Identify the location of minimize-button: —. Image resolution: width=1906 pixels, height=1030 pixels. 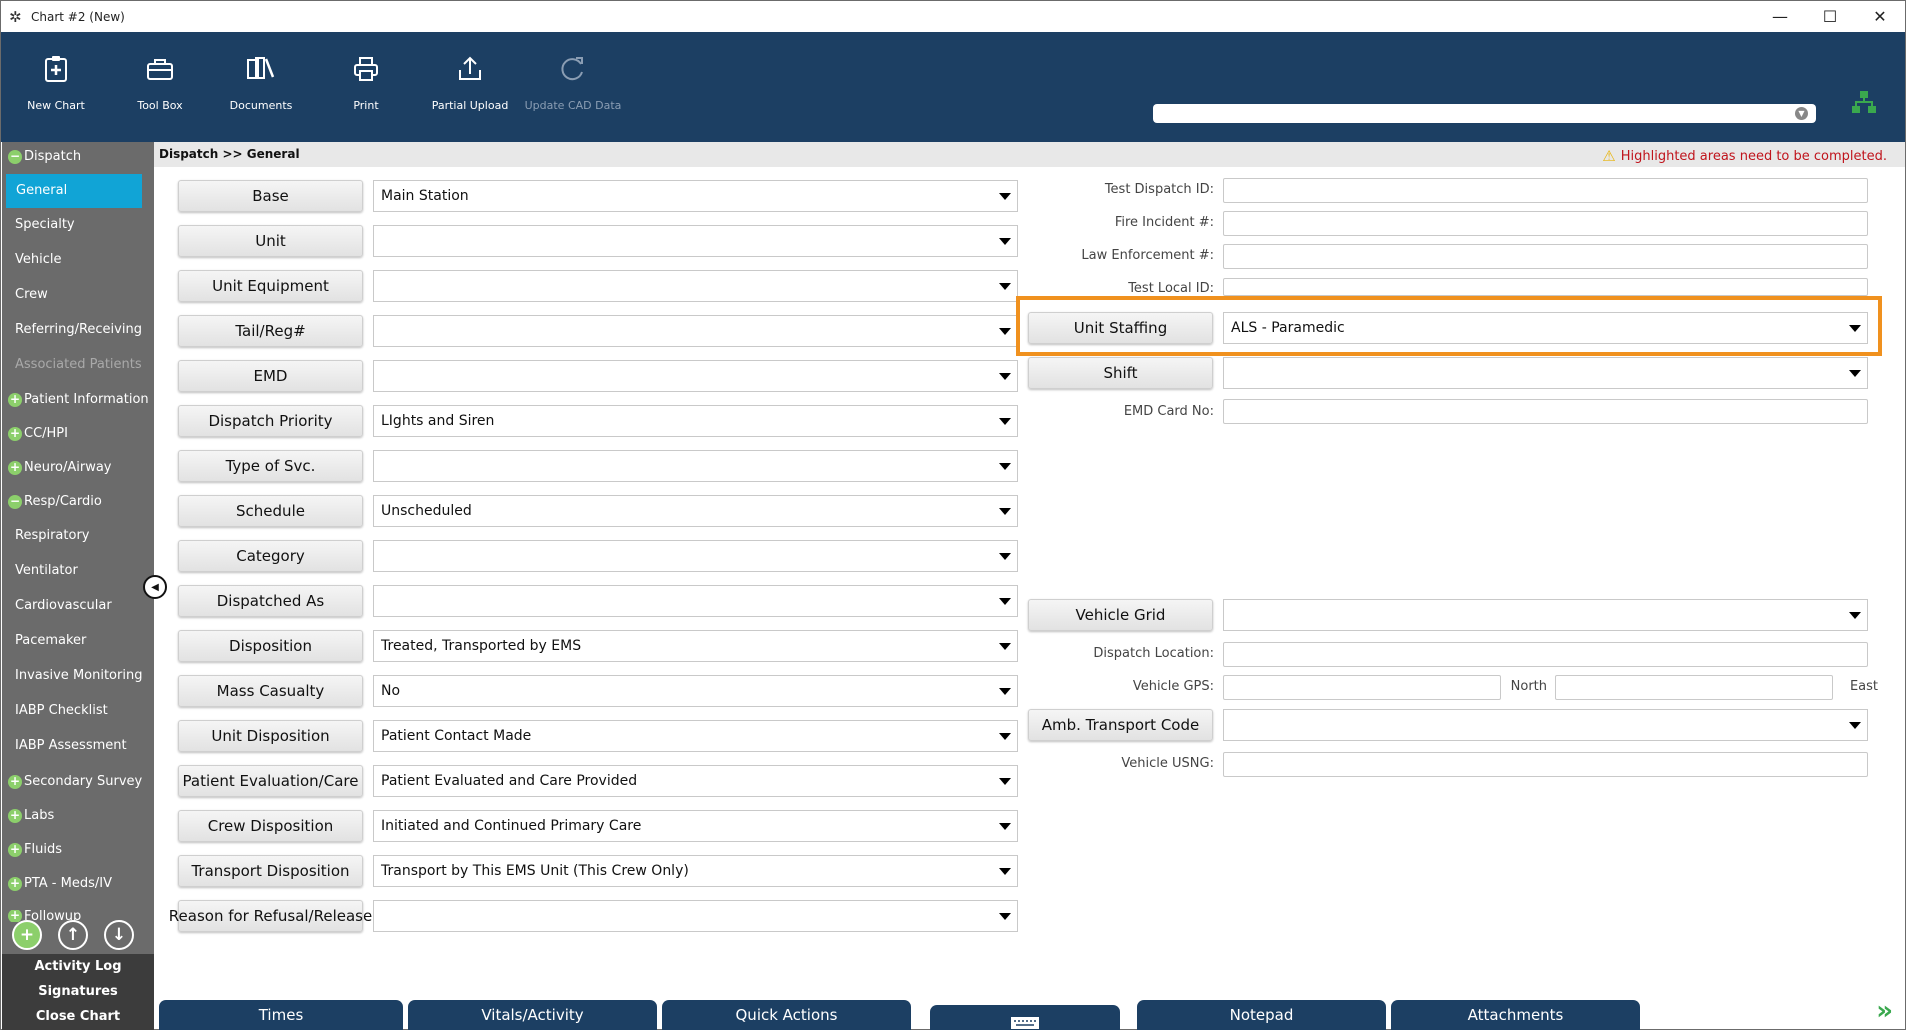
(1780, 16).